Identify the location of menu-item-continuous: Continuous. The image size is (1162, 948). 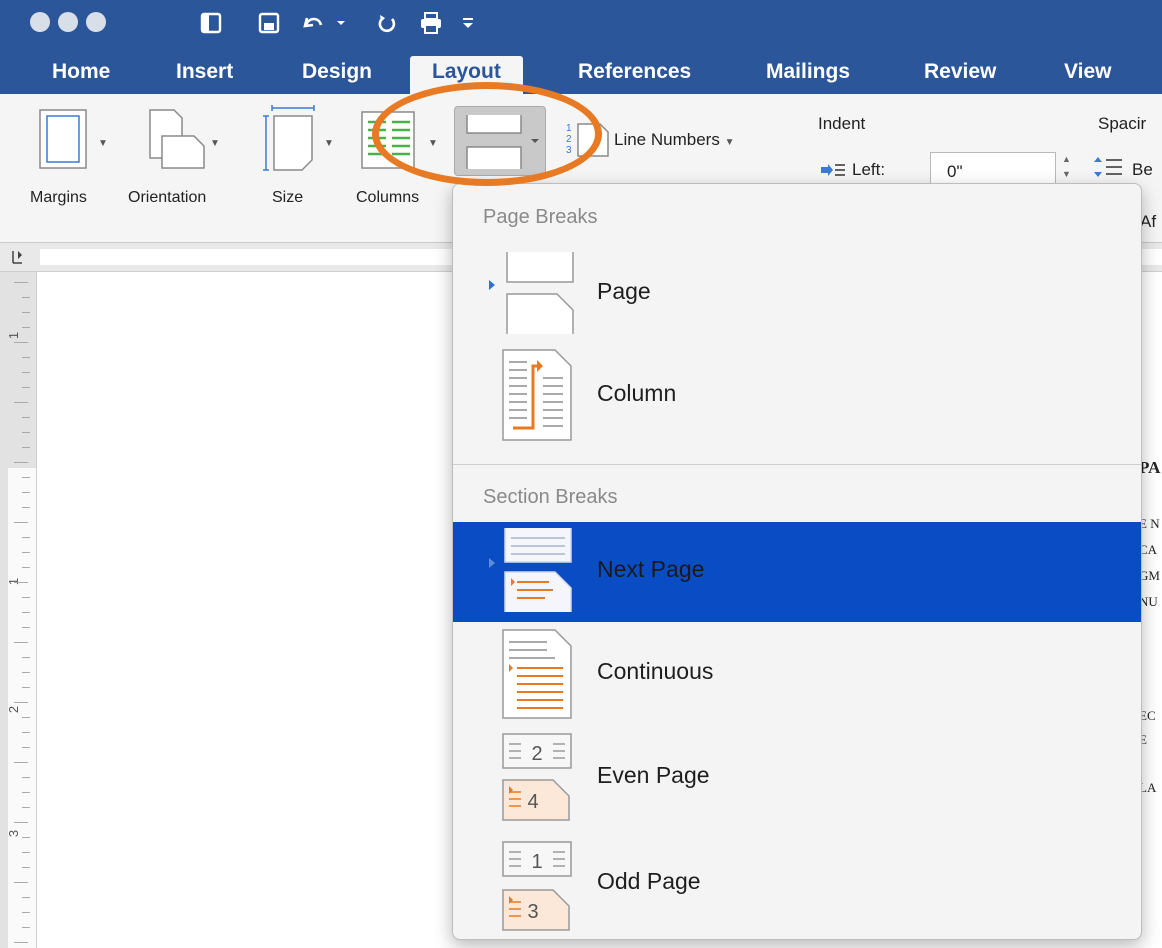
(797, 674).